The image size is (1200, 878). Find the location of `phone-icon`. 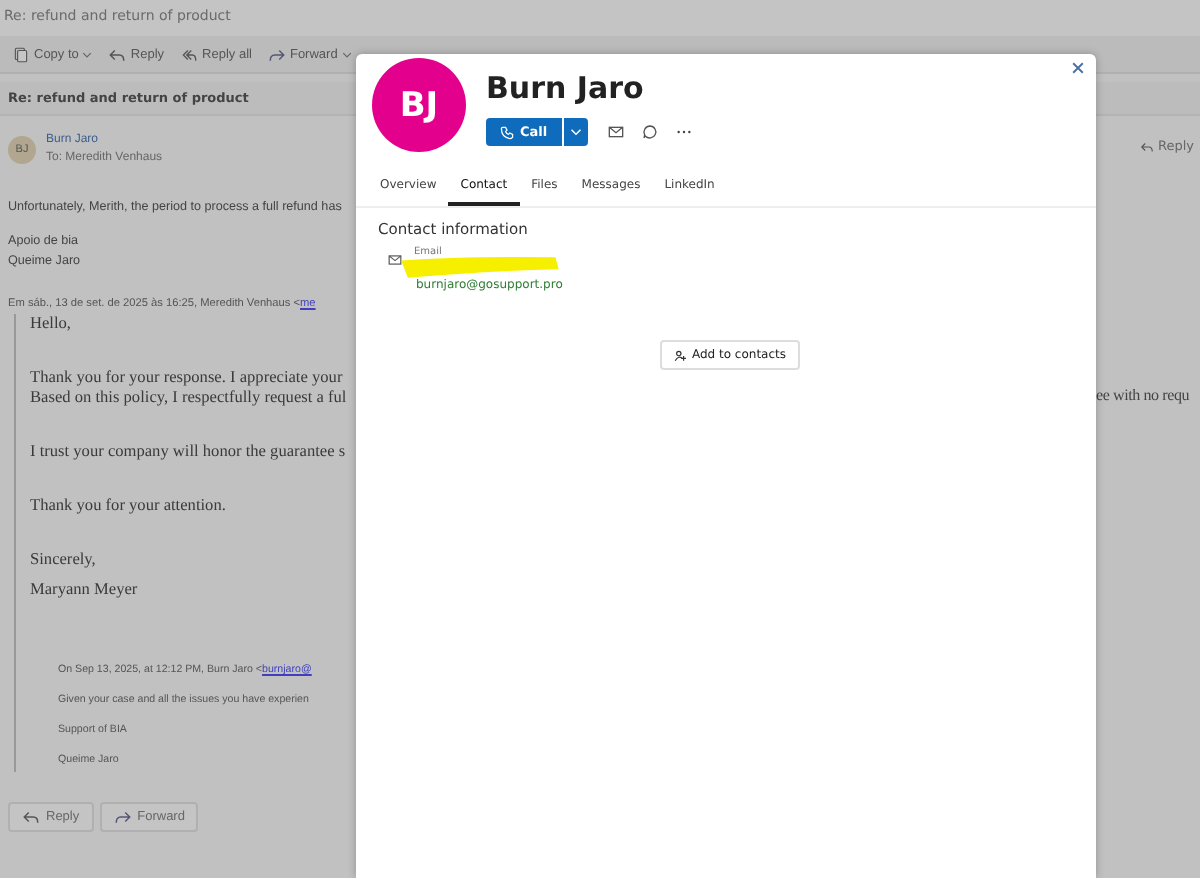

phone-icon is located at coordinates (507, 132).